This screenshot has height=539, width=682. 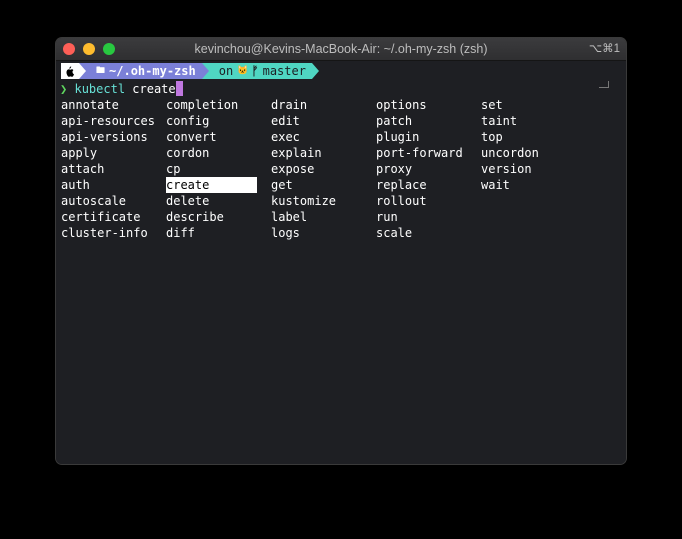 What do you see at coordinates (533, 105) in the screenshot?
I see `completion-item: set` at bounding box center [533, 105].